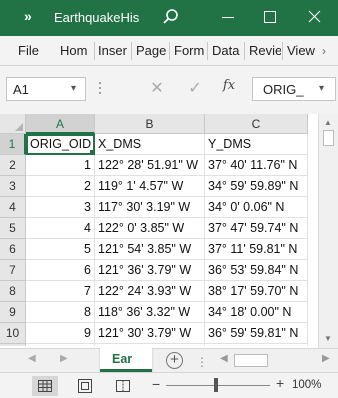 The image size is (338, 398). I want to click on tab-page-layout: Page, so click(152, 50).